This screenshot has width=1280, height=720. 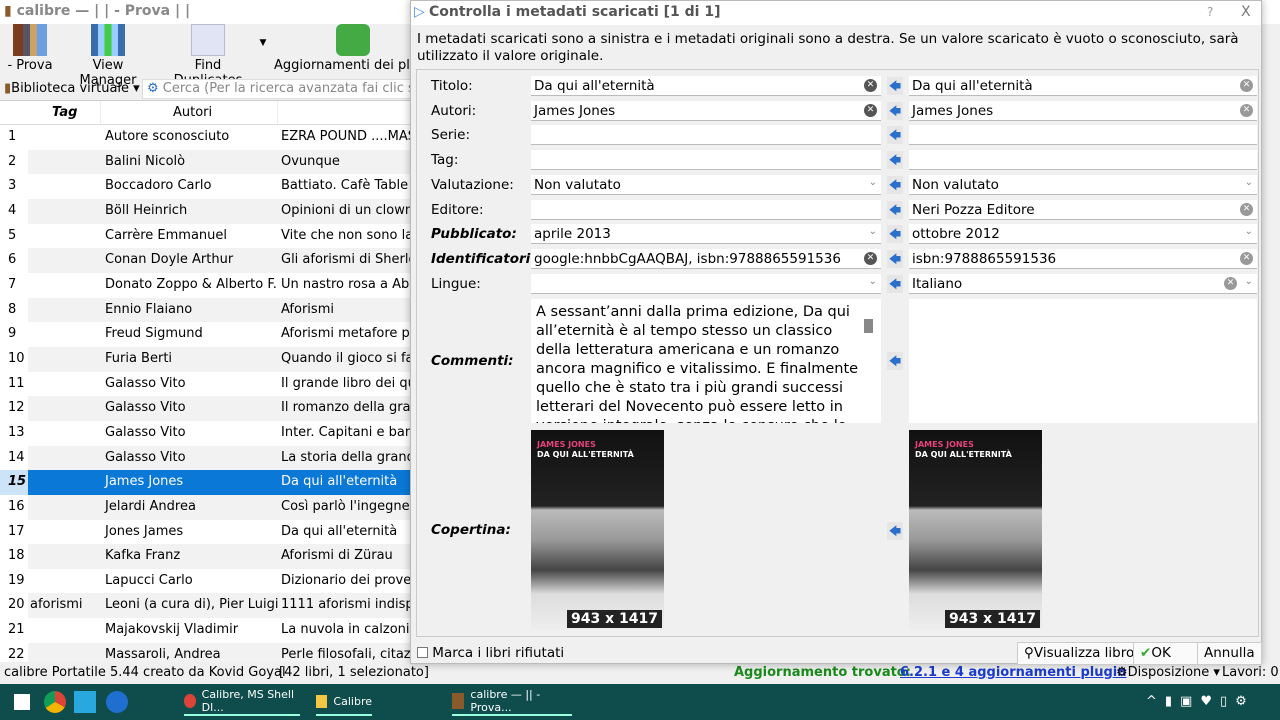 I want to click on table-row: 16 Jelardi Andrea Così parlò l'ingegnere, so click(x=205, y=507).